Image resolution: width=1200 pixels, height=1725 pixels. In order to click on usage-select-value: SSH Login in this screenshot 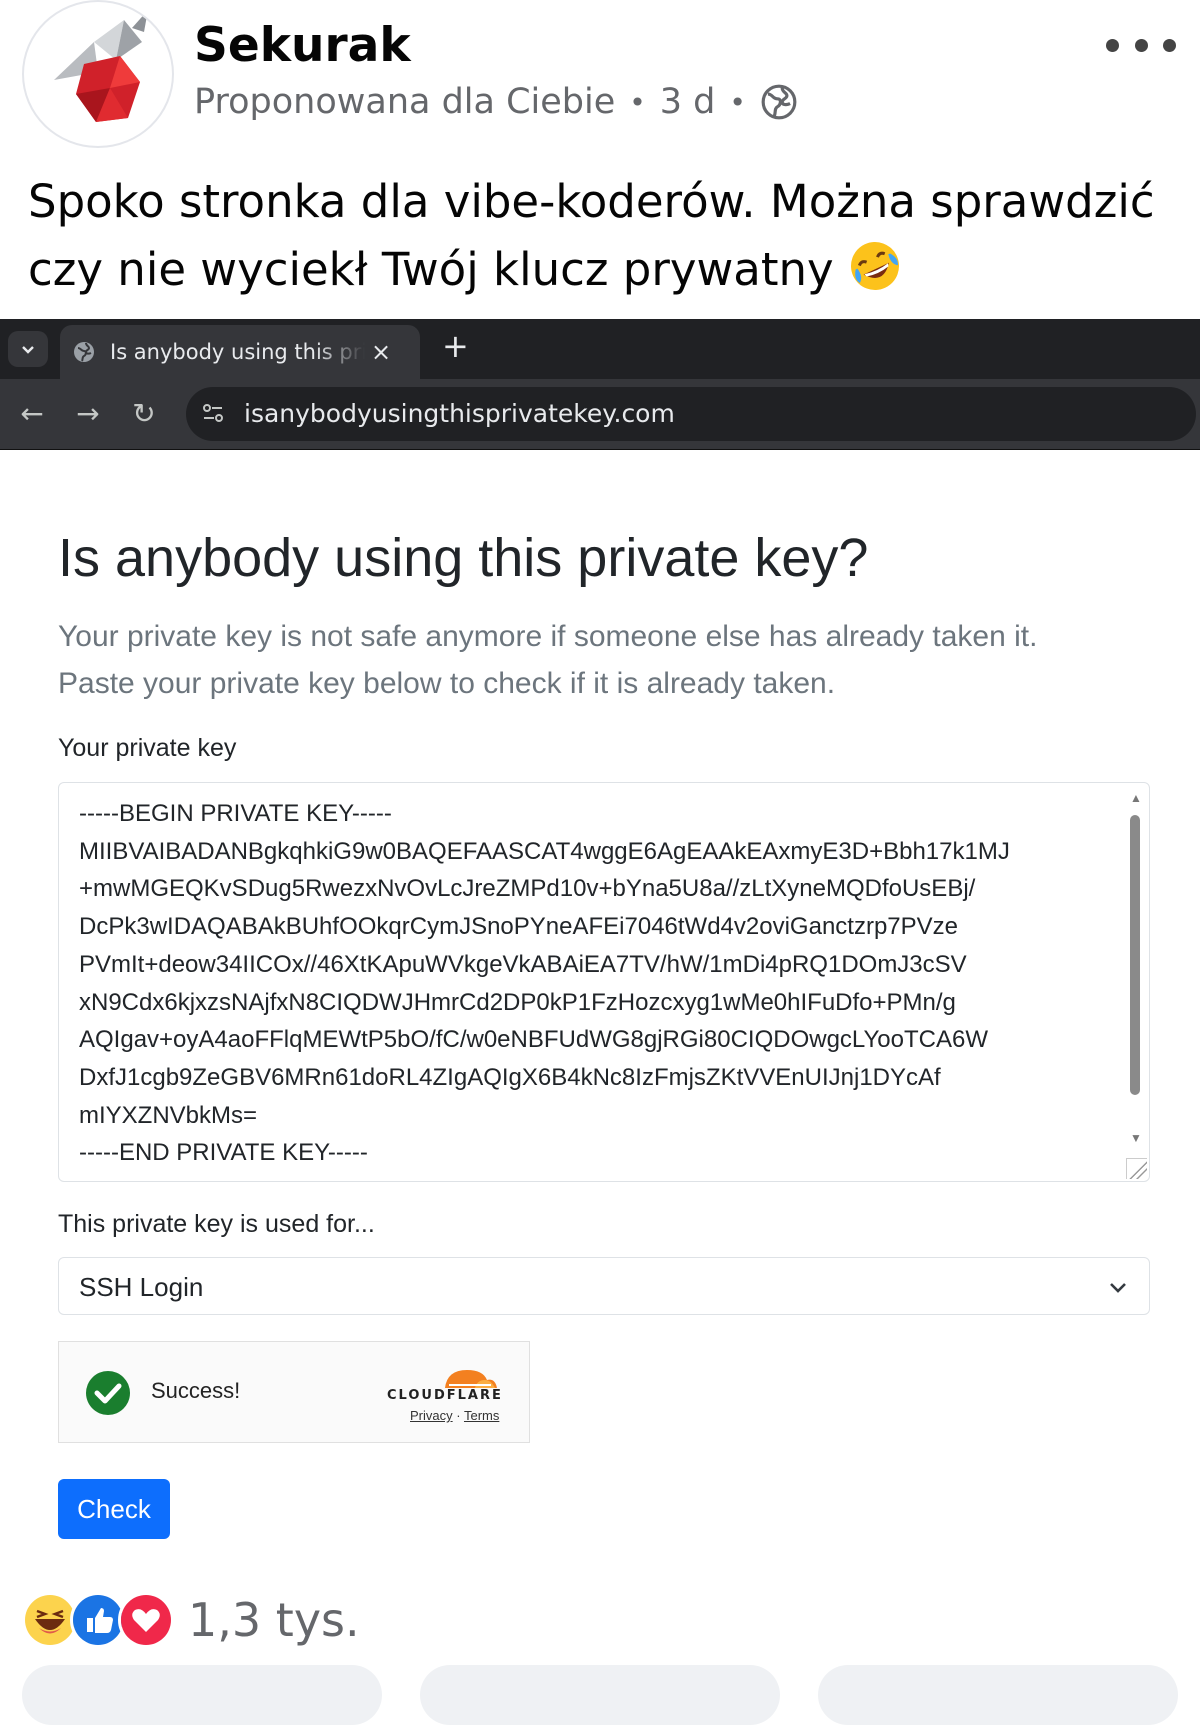, I will do `click(141, 1287)`.